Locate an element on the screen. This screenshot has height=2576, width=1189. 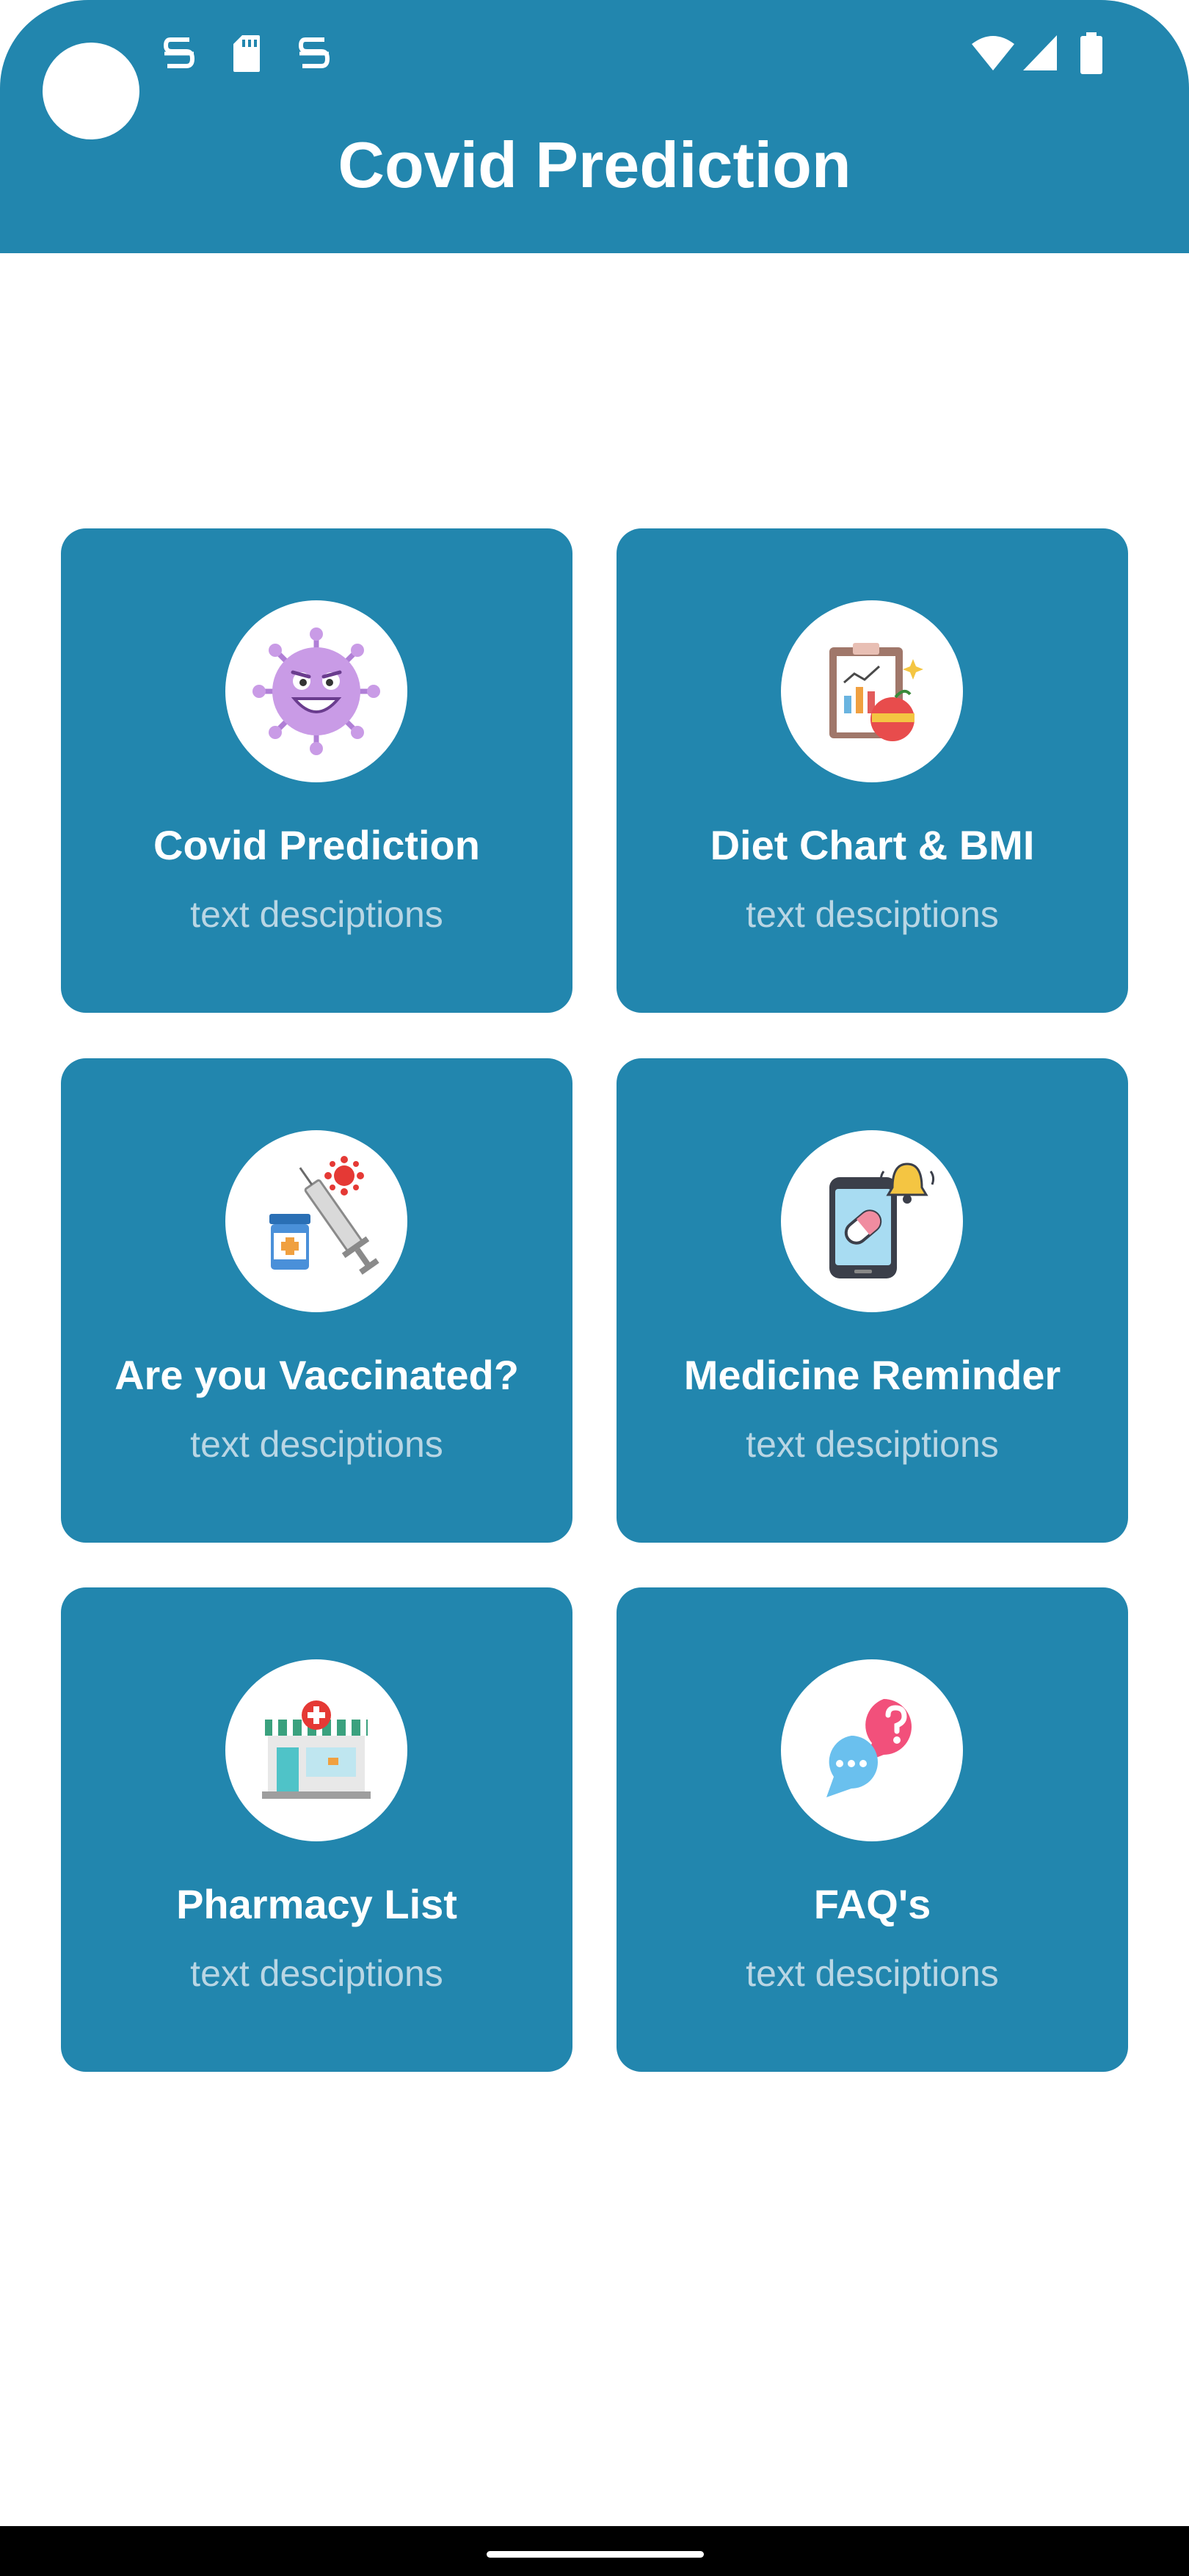
gesture-handle is located at coordinates (595, 2554).